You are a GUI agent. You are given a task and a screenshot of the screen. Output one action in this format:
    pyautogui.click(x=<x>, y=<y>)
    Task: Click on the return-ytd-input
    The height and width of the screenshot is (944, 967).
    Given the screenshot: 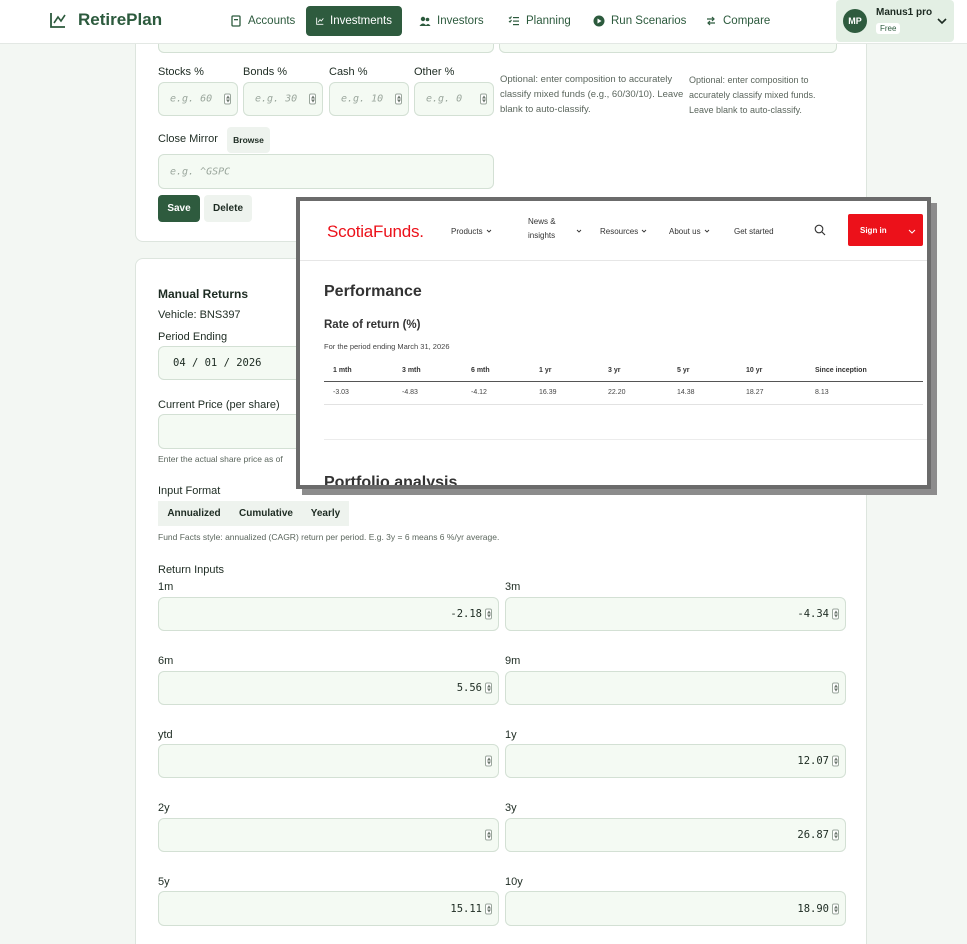 What is the action you would take?
    pyautogui.click(x=328, y=761)
    